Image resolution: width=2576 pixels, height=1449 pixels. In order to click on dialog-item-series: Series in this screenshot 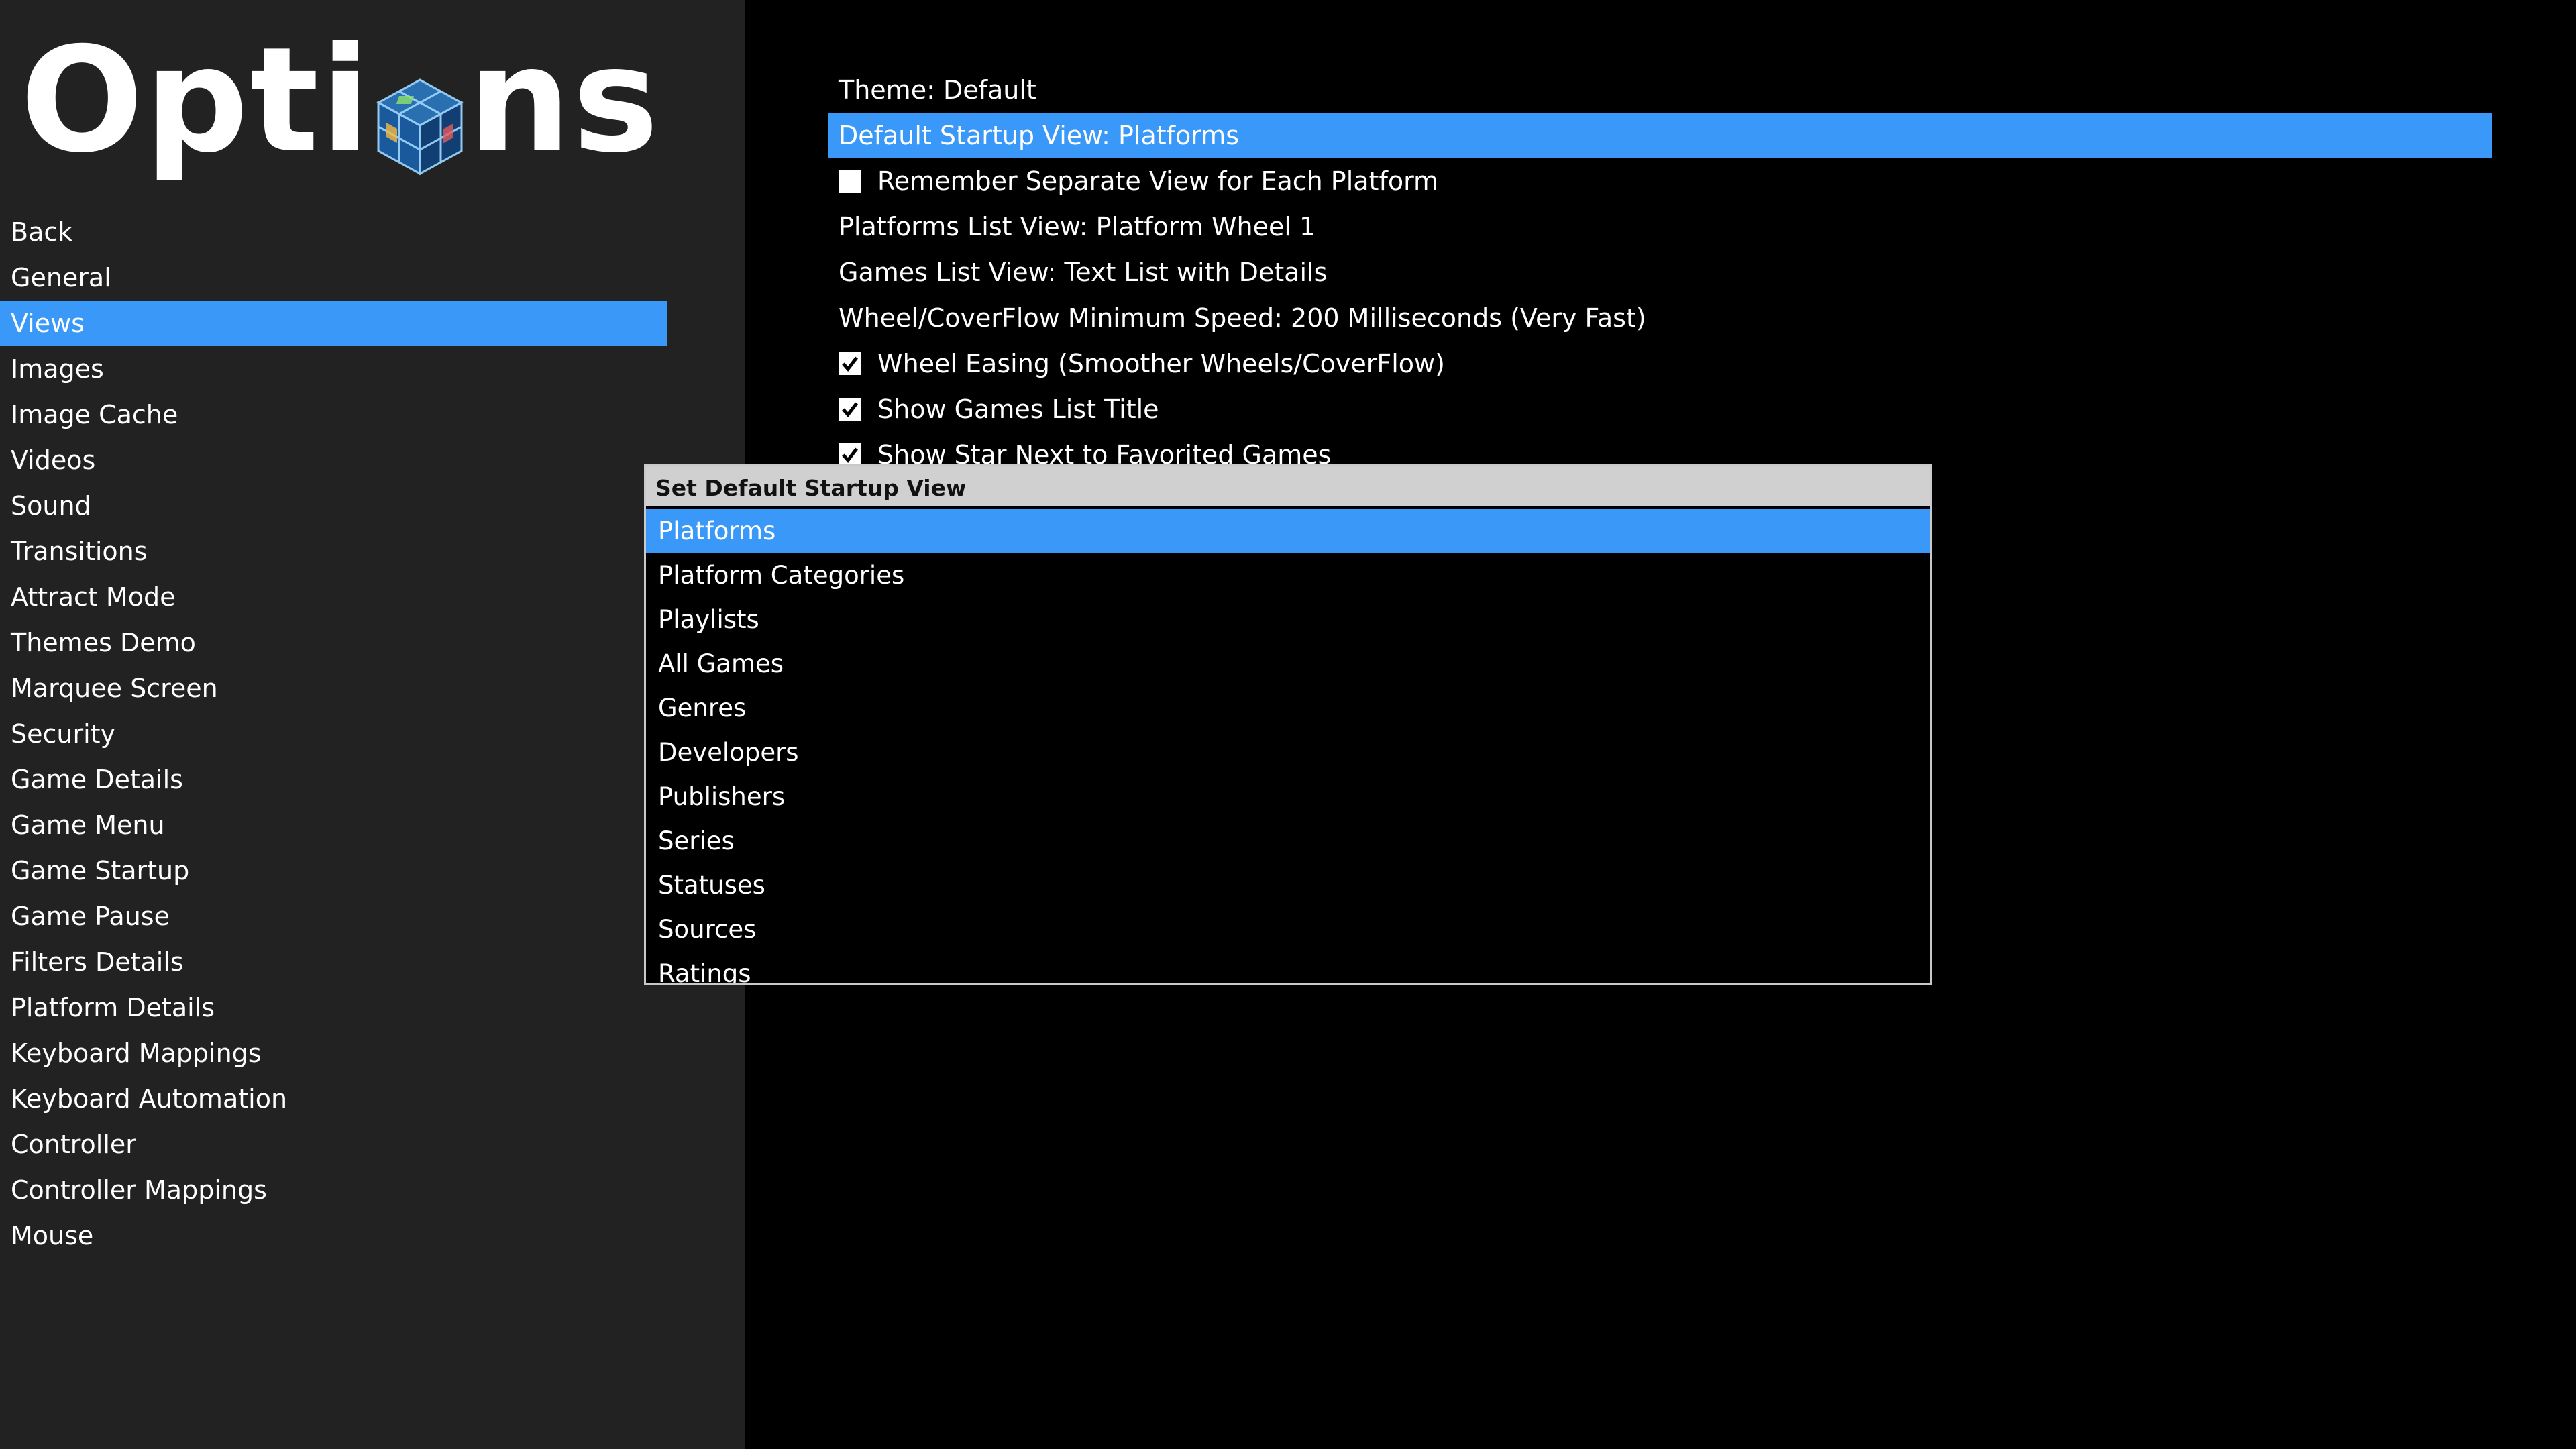, I will do `click(1288, 841)`.